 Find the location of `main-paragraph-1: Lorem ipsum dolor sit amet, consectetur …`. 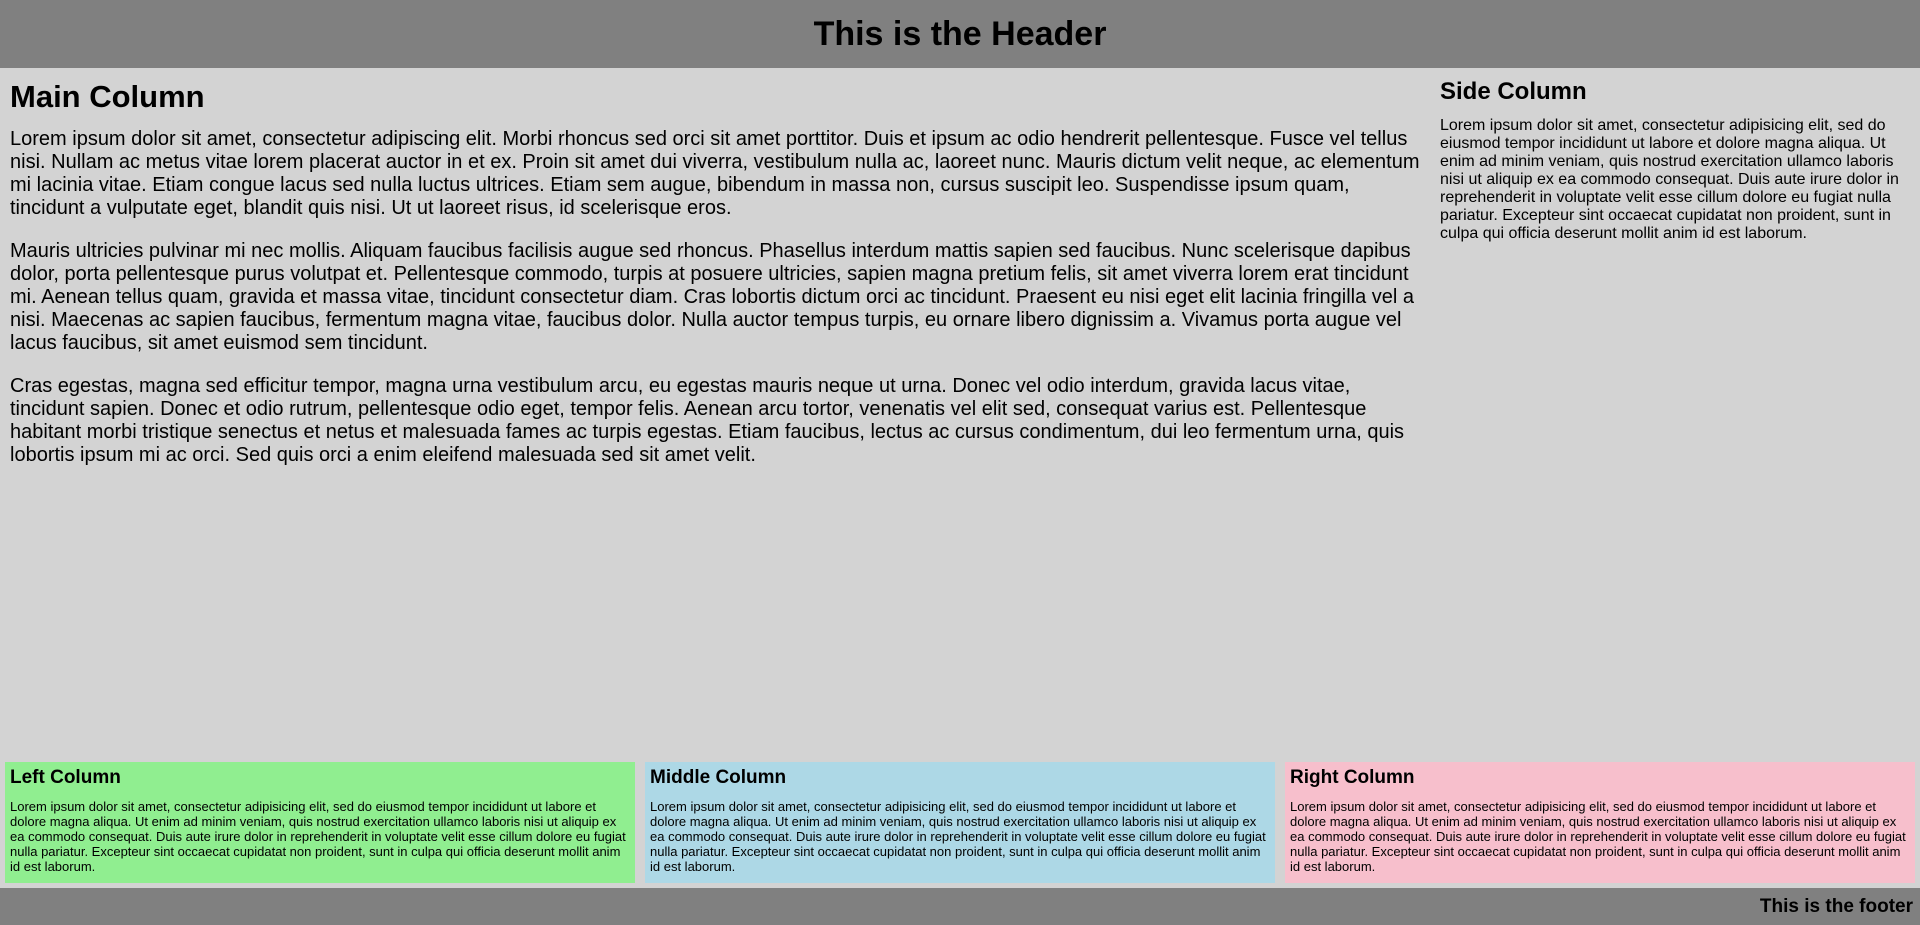

main-paragraph-1: Lorem ipsum dolor sit amet, consectetur … is located at coordinates (715, 174).